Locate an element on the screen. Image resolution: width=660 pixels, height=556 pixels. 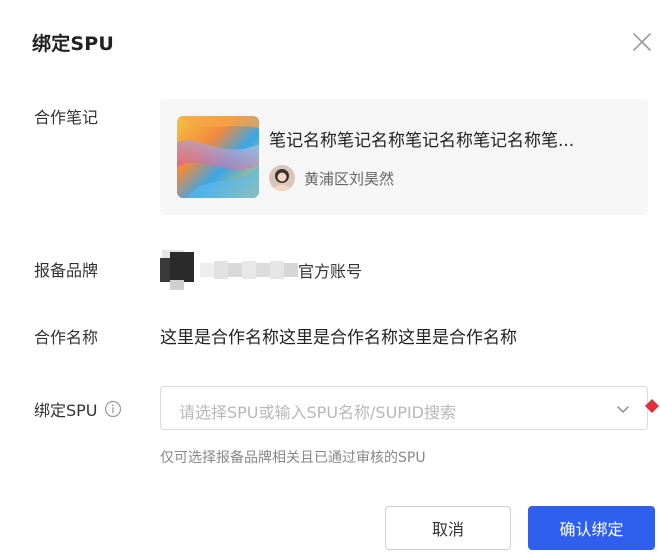
brand-account: 官方账号 is located at coordinates (261, 270).